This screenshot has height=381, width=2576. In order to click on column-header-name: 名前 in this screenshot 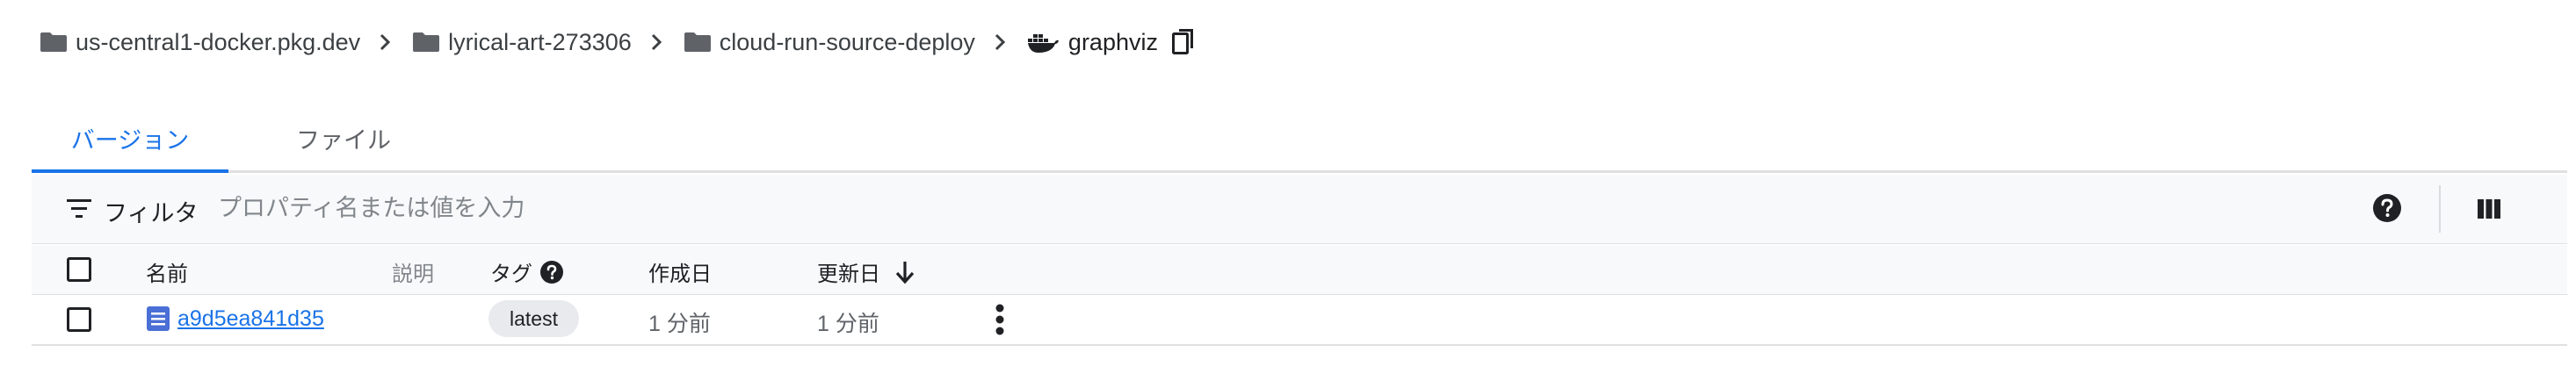, I will do `click(167, 271)`.